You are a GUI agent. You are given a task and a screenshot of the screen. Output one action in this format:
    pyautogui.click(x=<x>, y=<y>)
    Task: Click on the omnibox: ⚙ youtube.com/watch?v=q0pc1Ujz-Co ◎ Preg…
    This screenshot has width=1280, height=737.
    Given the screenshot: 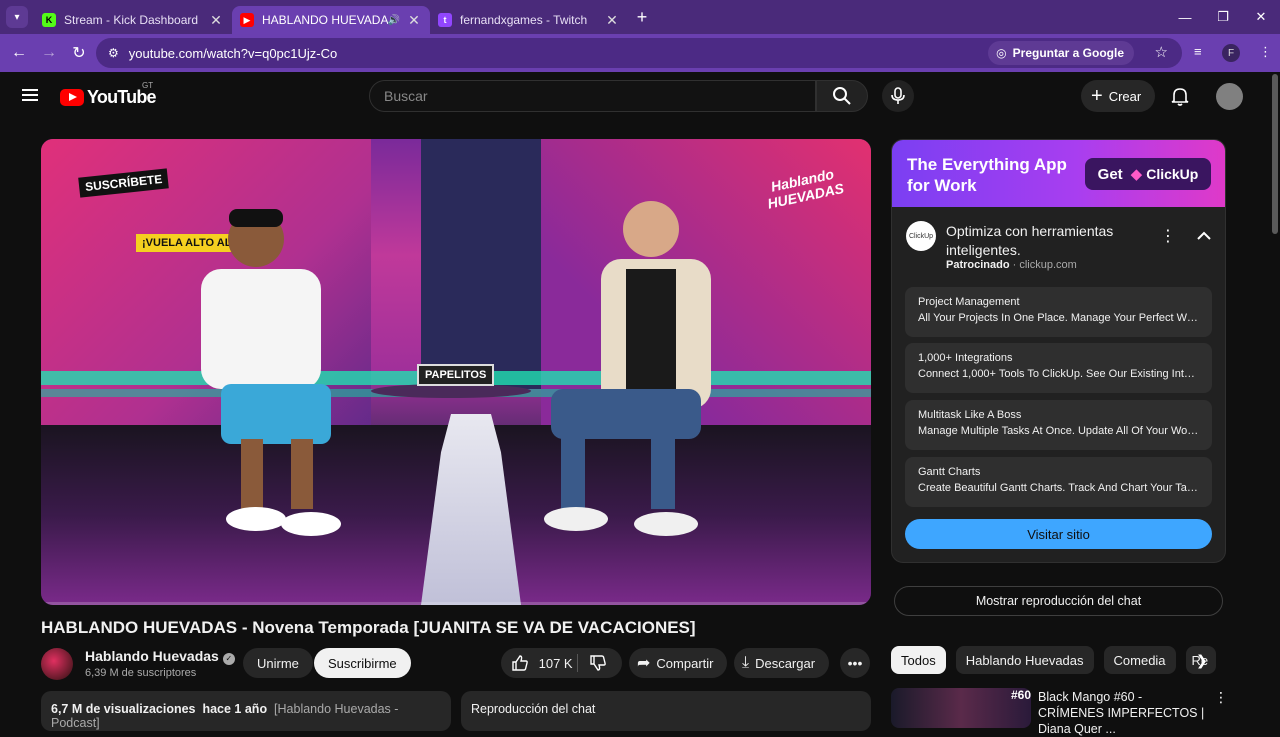 What is the action you would take?
    pyautogui.click(x=639, y=53)
    